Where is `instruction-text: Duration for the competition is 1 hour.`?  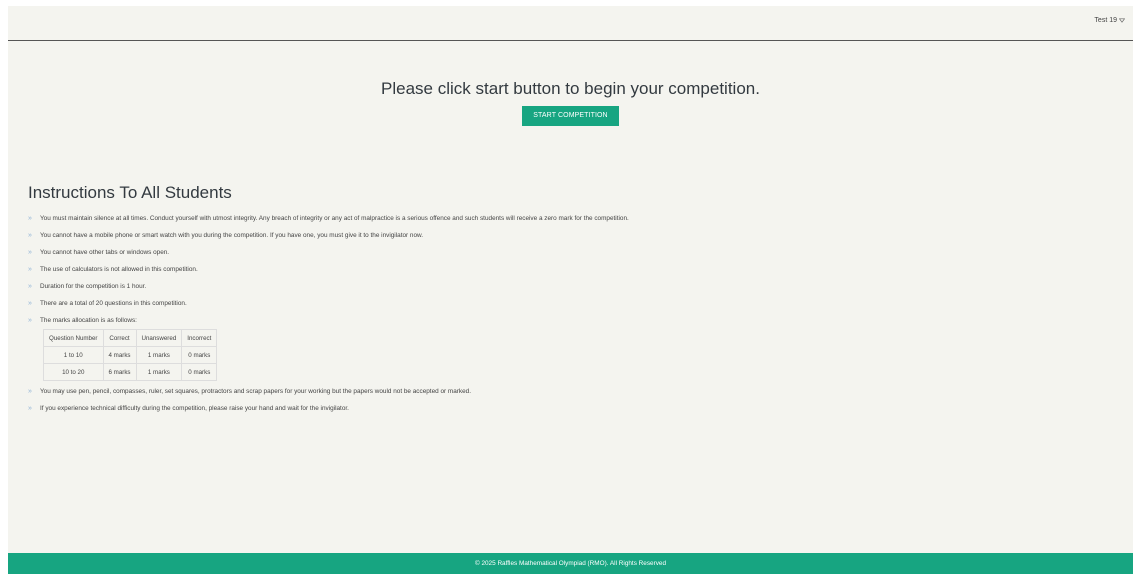 instruction-text: Duration for the competition is 1 hour. is located at coordinates (93, 286).